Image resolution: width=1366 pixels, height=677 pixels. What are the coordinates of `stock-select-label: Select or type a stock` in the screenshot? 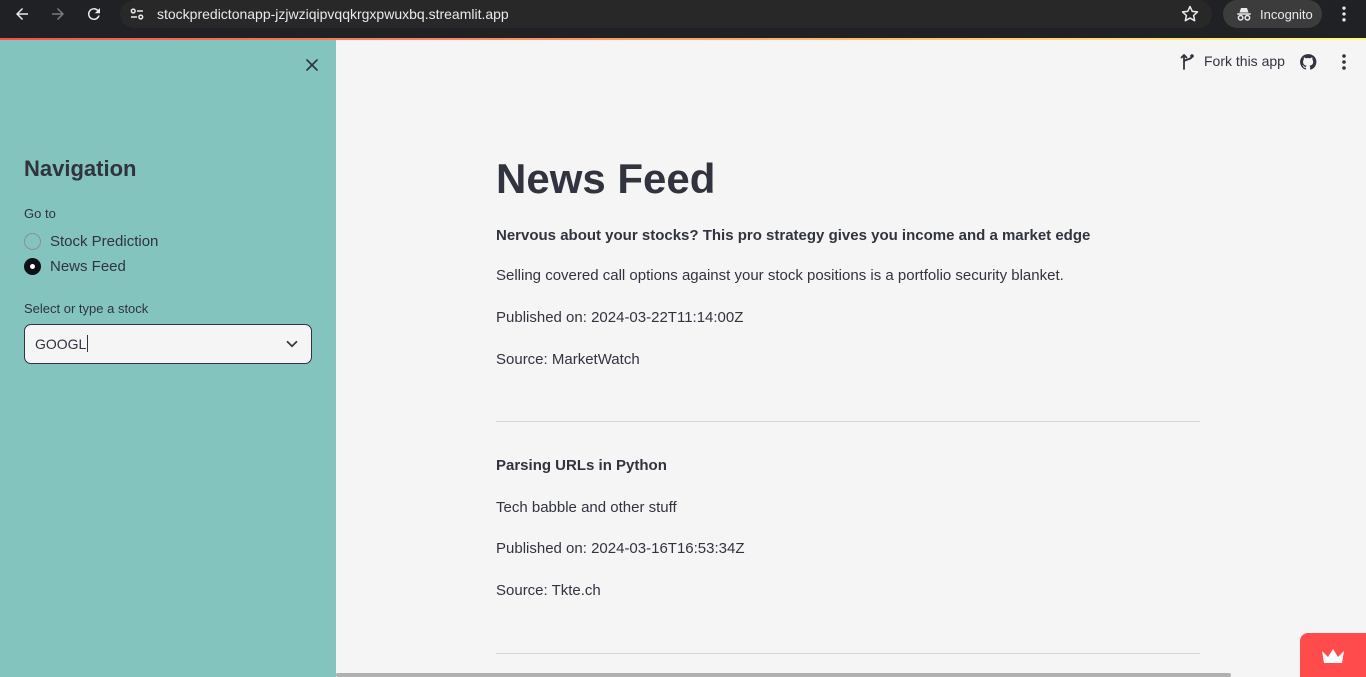 It's located at (86, 308).